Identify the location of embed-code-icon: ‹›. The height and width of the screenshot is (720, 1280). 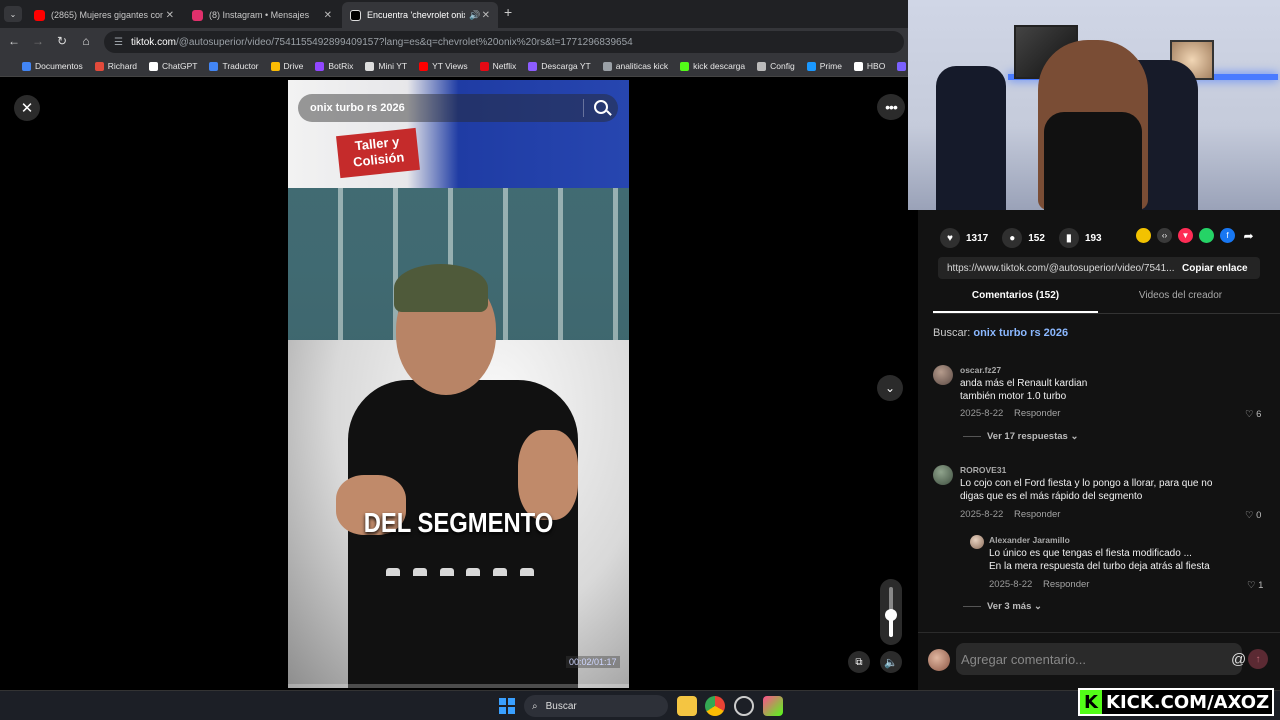
(1164, 235).